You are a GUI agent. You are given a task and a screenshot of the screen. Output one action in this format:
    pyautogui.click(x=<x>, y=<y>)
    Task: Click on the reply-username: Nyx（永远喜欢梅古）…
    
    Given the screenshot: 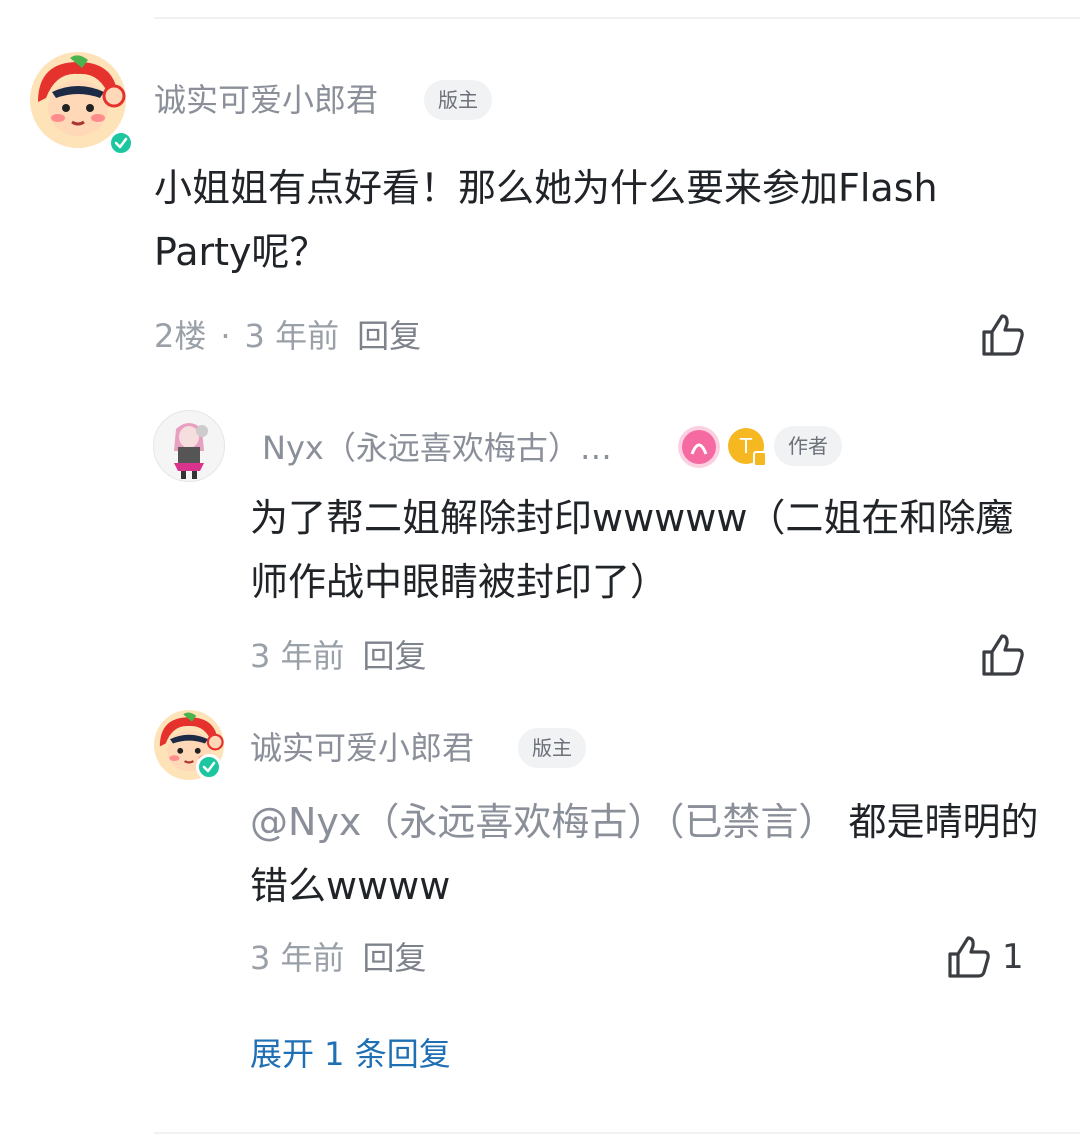 What is the action you would take?
    pyautogui.click(x=437, y=448)
    